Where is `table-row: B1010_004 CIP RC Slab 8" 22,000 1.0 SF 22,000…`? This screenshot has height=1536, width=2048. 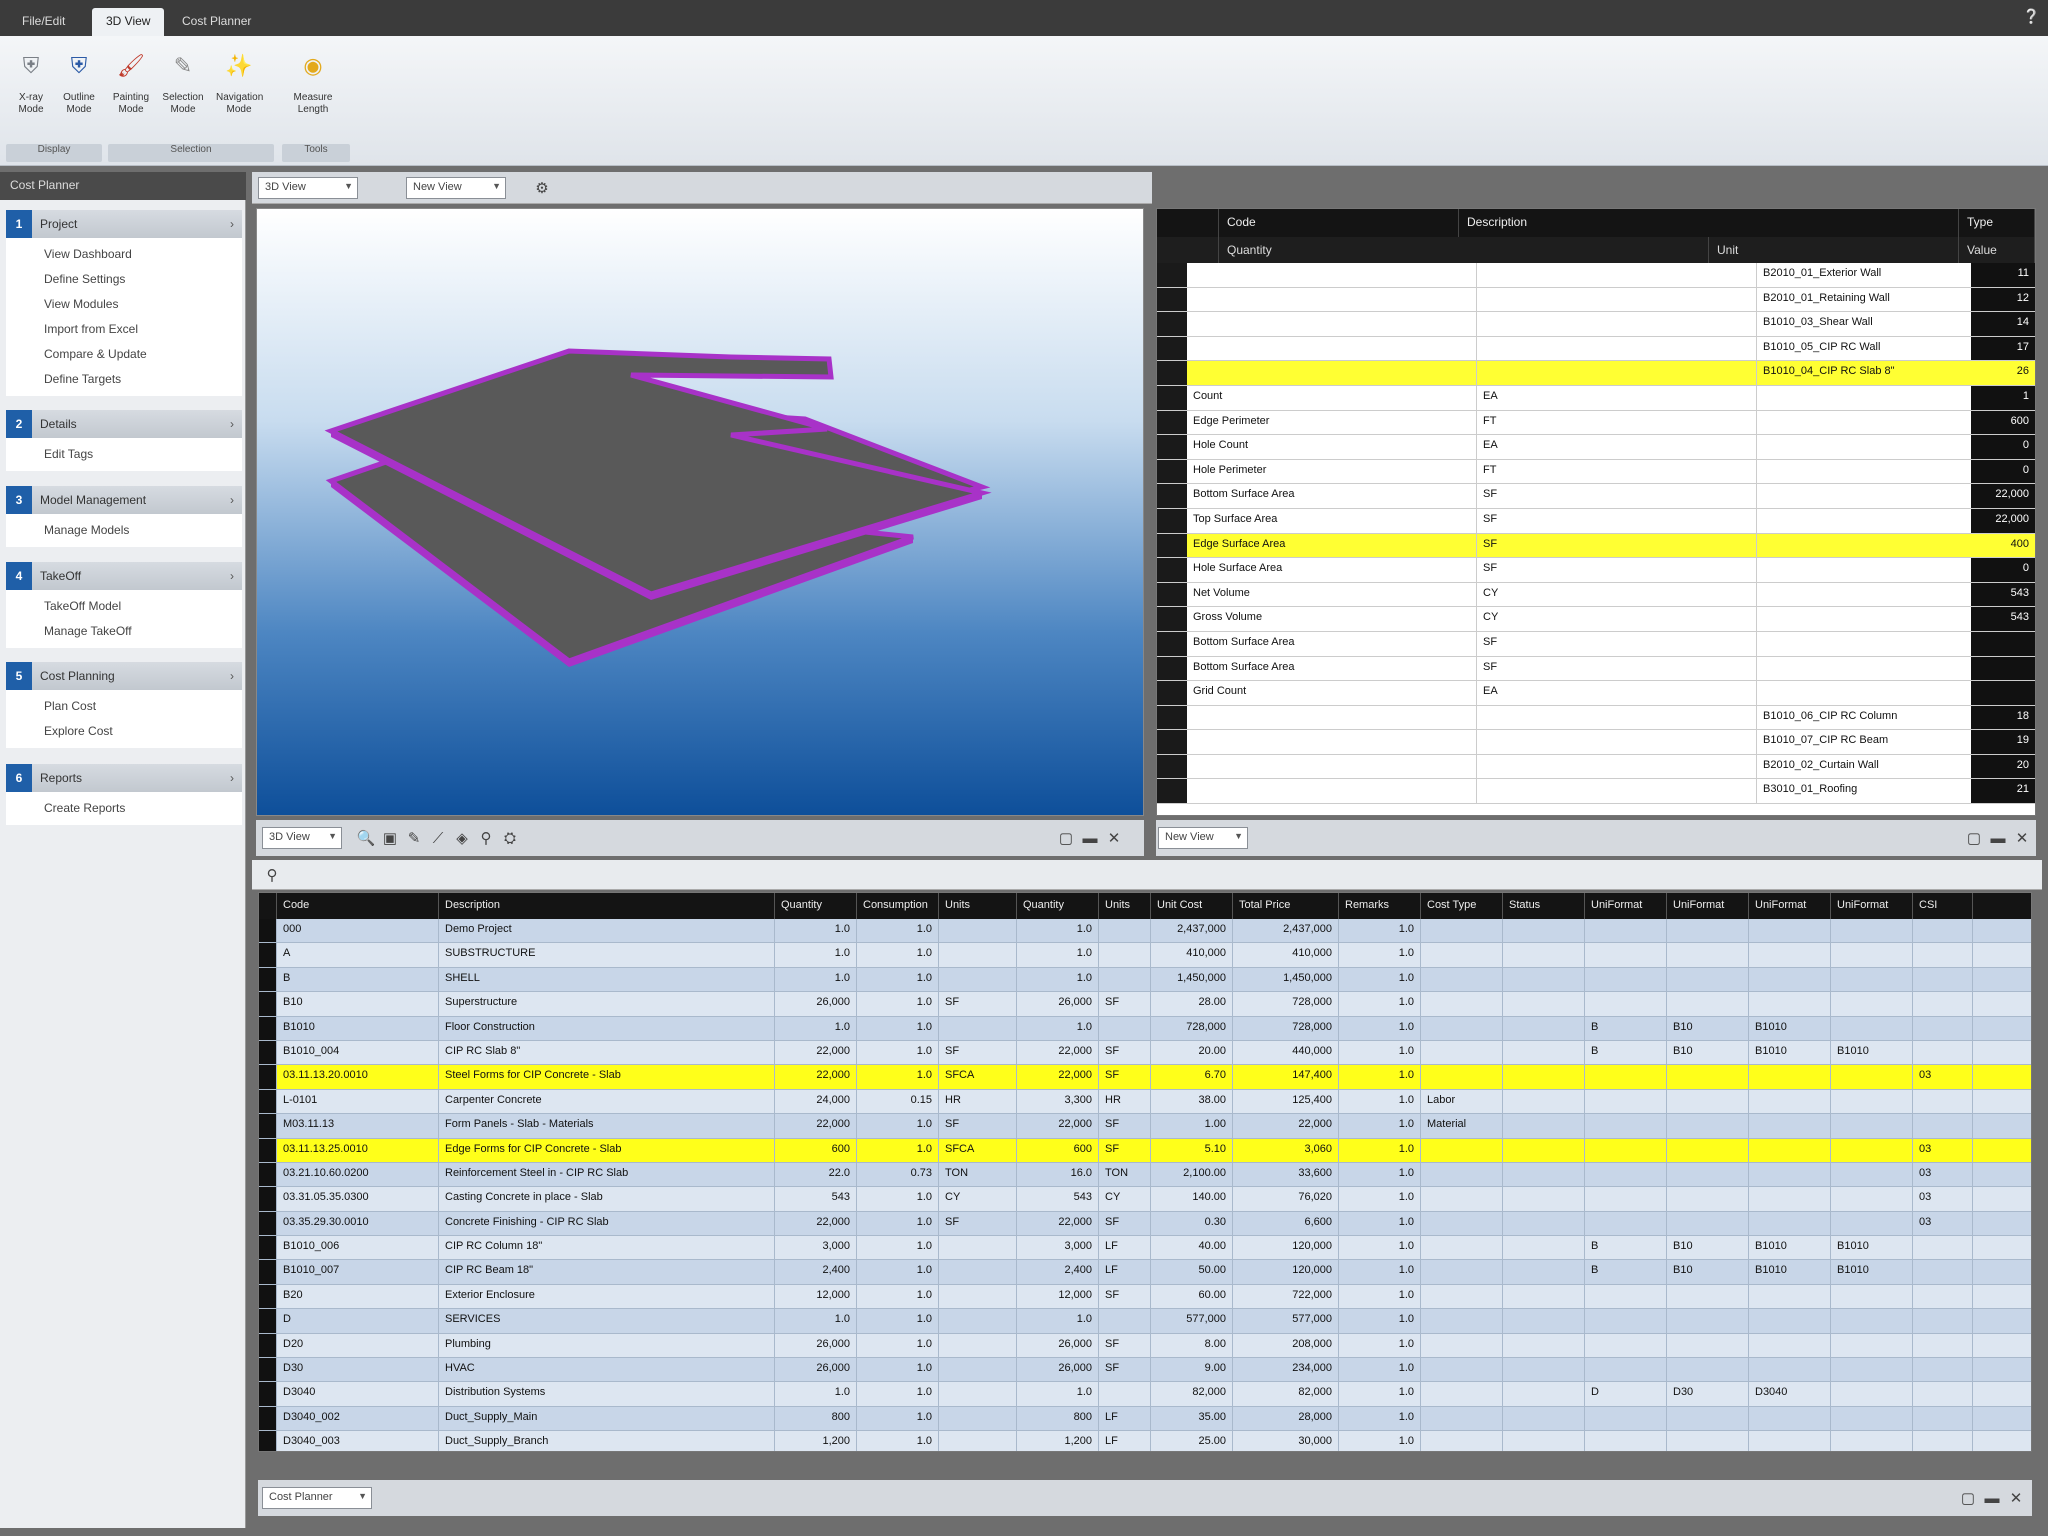
table-row: B1010_004 CIP RC Slab 8" 22,000 1.0 SF 22,000… is located at coordinates (1145, 1053).